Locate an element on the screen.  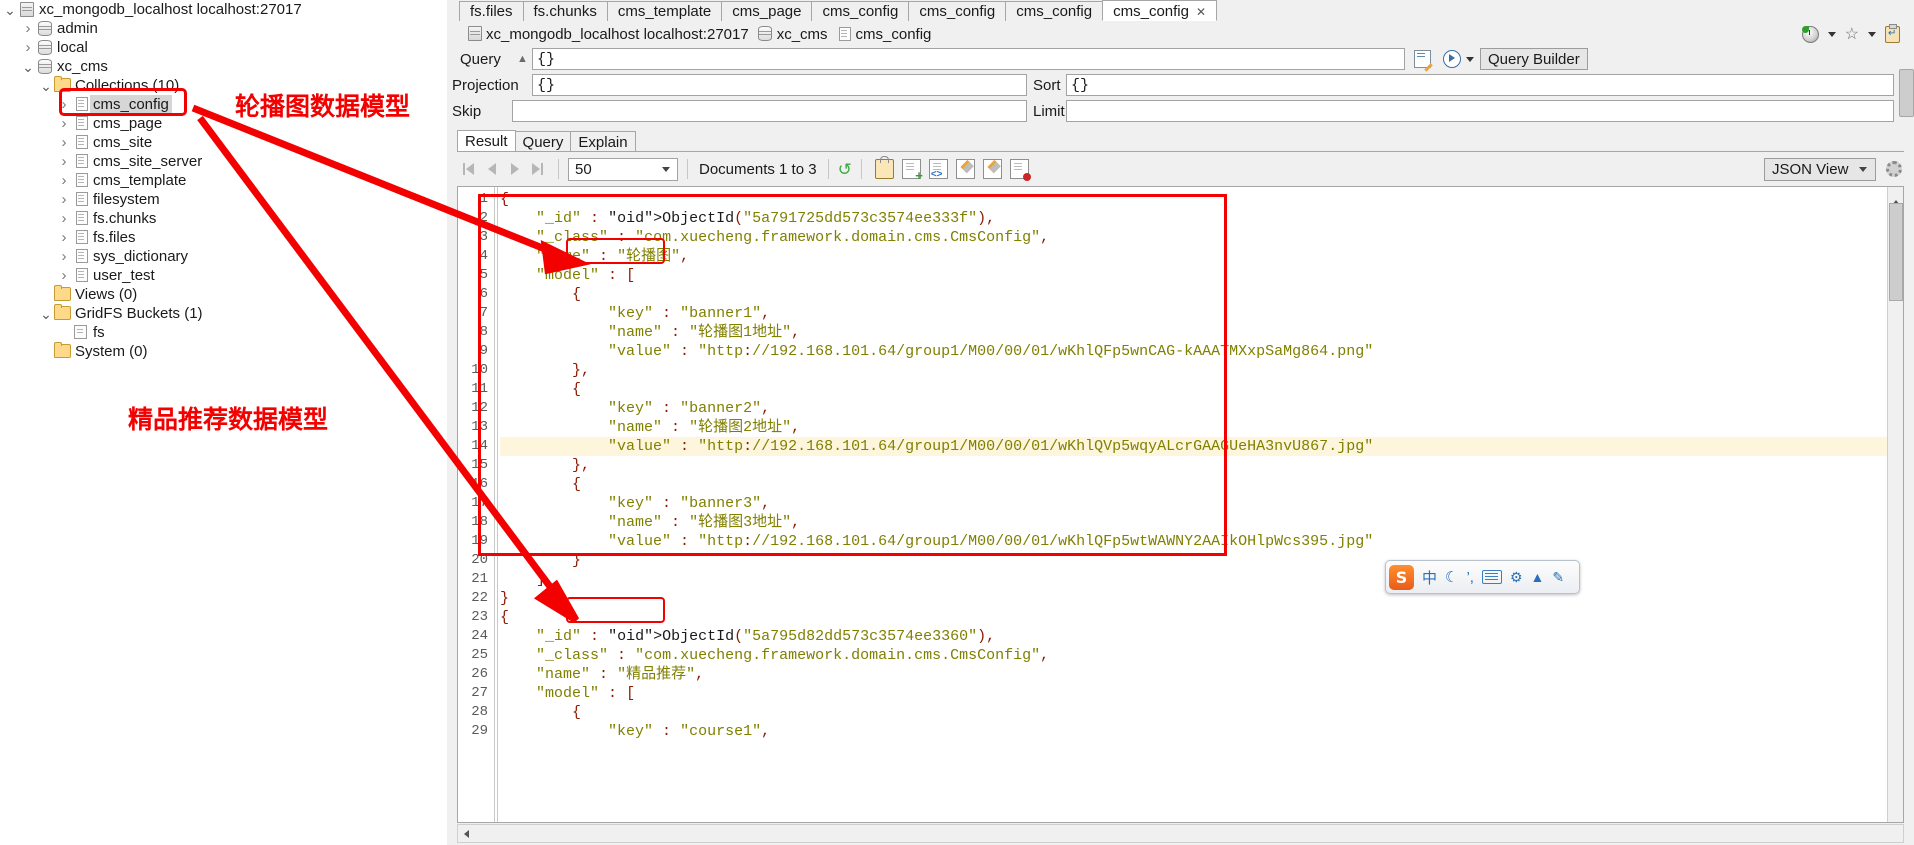
tree-item-cms-template: › cms_template is located at coordinates (223, 180).